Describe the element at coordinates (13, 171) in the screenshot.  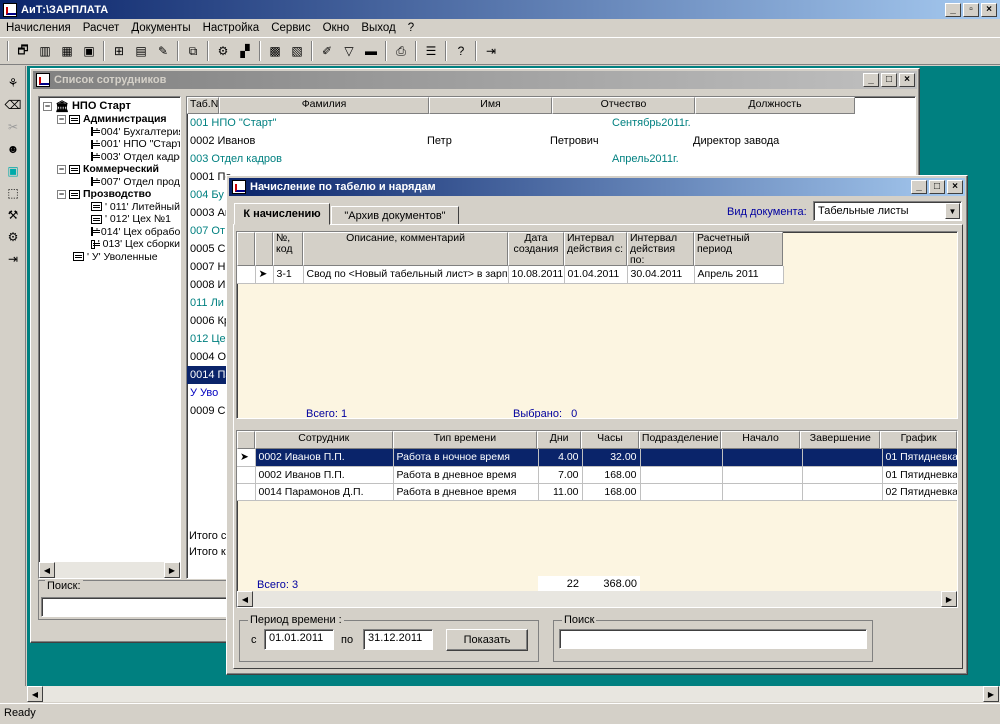
I see `select-icon: ▣` at that location.